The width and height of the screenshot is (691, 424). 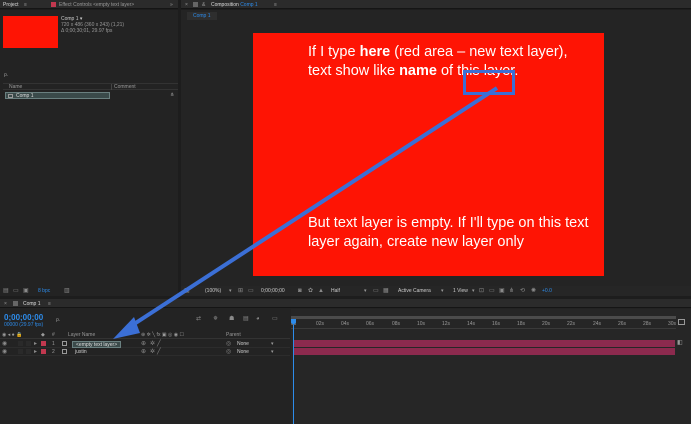 I want to click on reset-exposure-icon: ⟲, so click(x=522, y=291).